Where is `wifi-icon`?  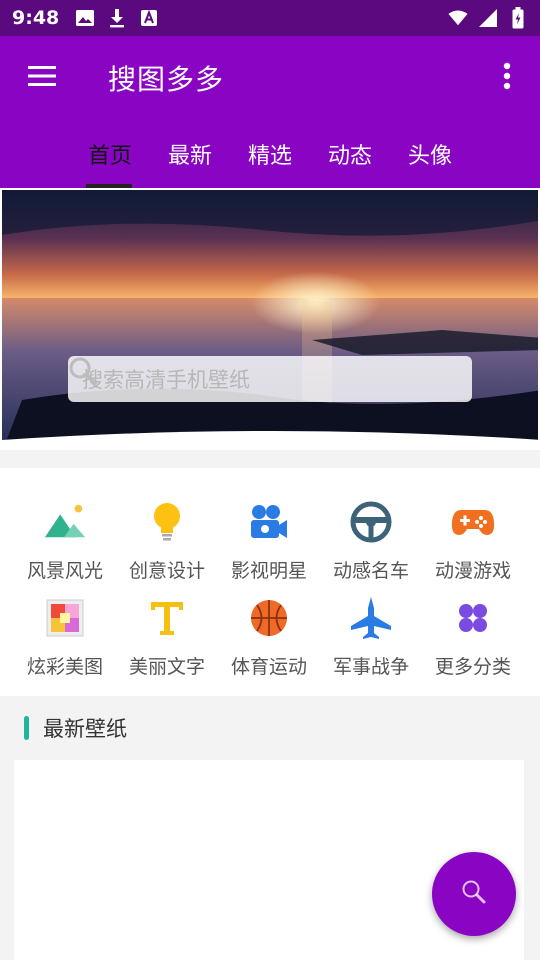 wifi-icon is located at coordinates (458, 18).